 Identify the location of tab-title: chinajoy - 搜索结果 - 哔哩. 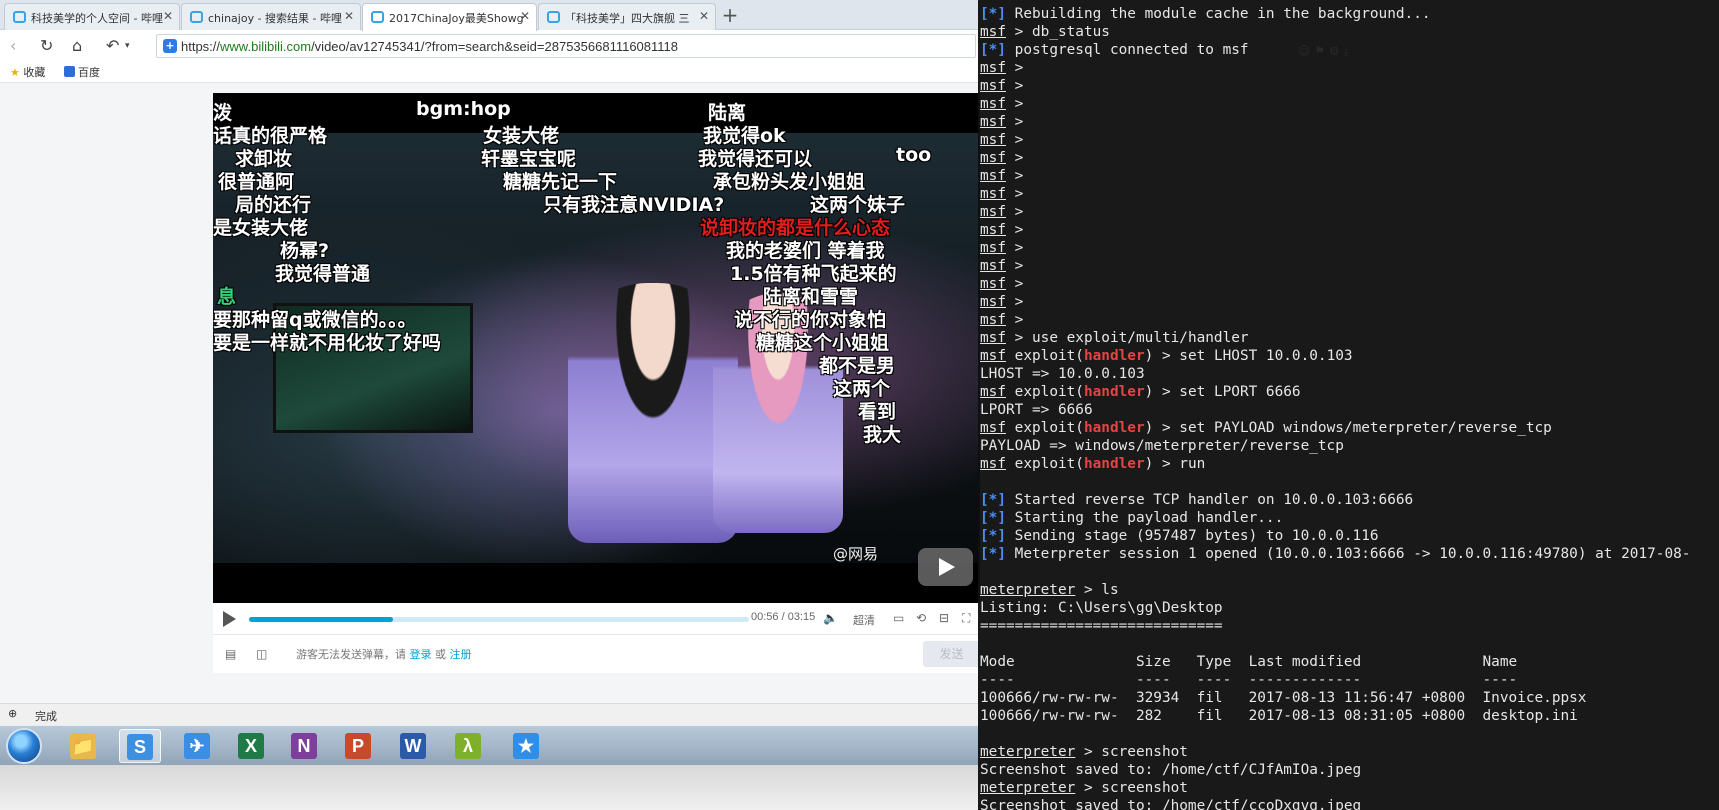
(275, 18).